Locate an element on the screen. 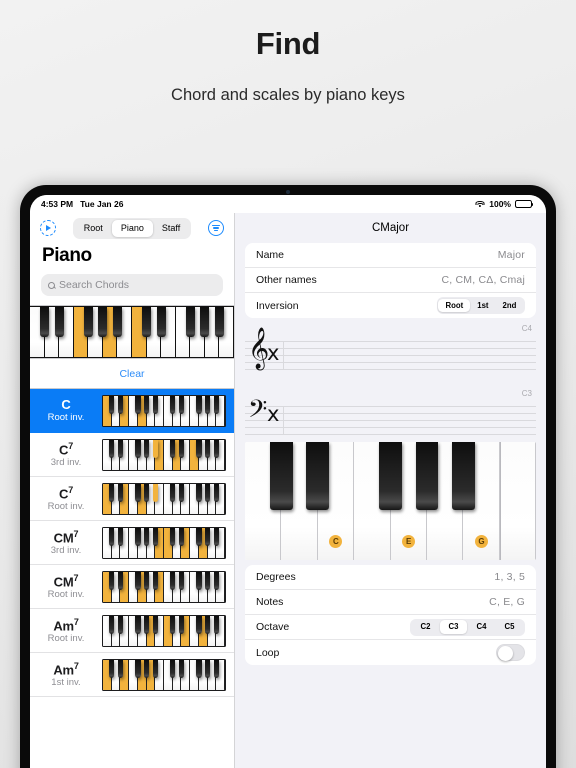 This screenshot has width=576, height=768. inversion-segment-2nd: 2nd is located at coordinates (510, 306).